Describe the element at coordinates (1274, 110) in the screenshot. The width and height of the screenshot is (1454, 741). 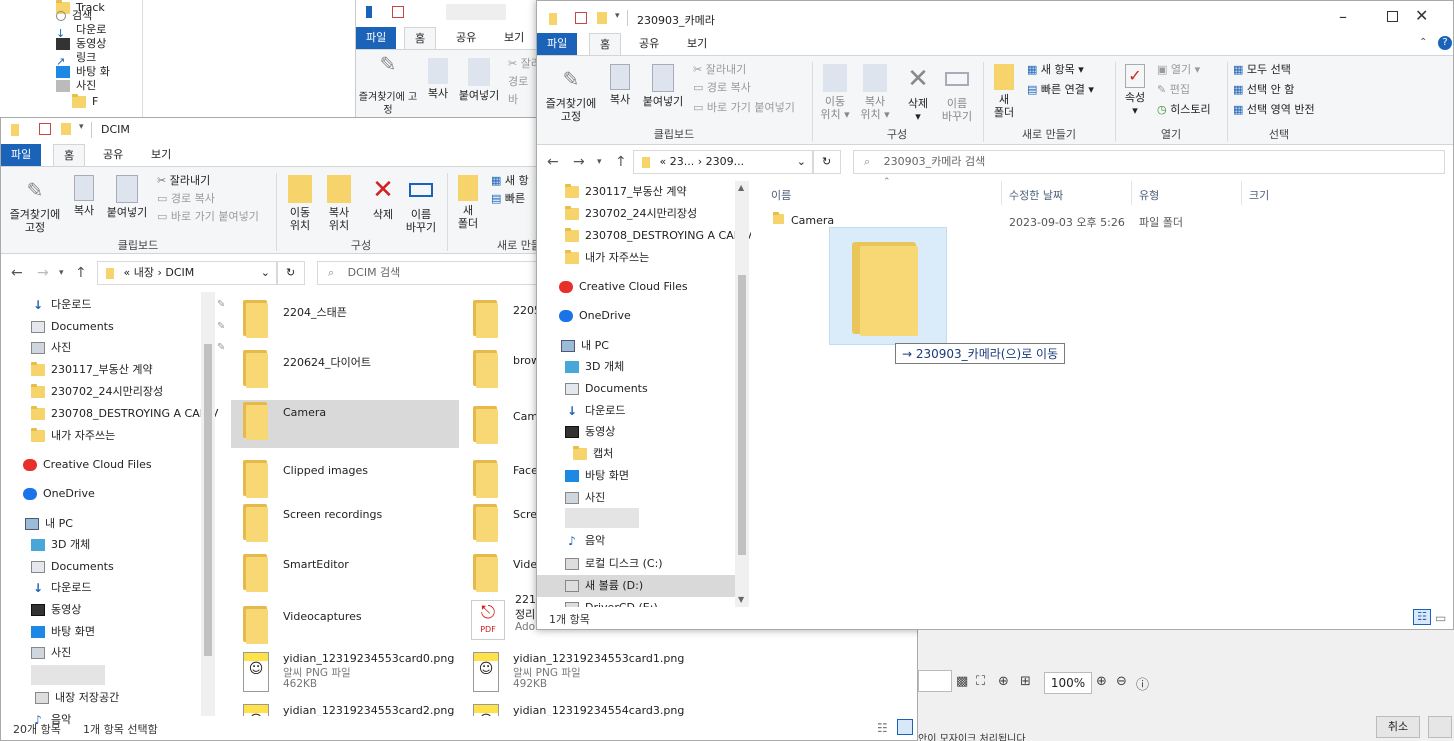
I see `invert-selection-button: ▦ 선택 영역 반전` at that location.